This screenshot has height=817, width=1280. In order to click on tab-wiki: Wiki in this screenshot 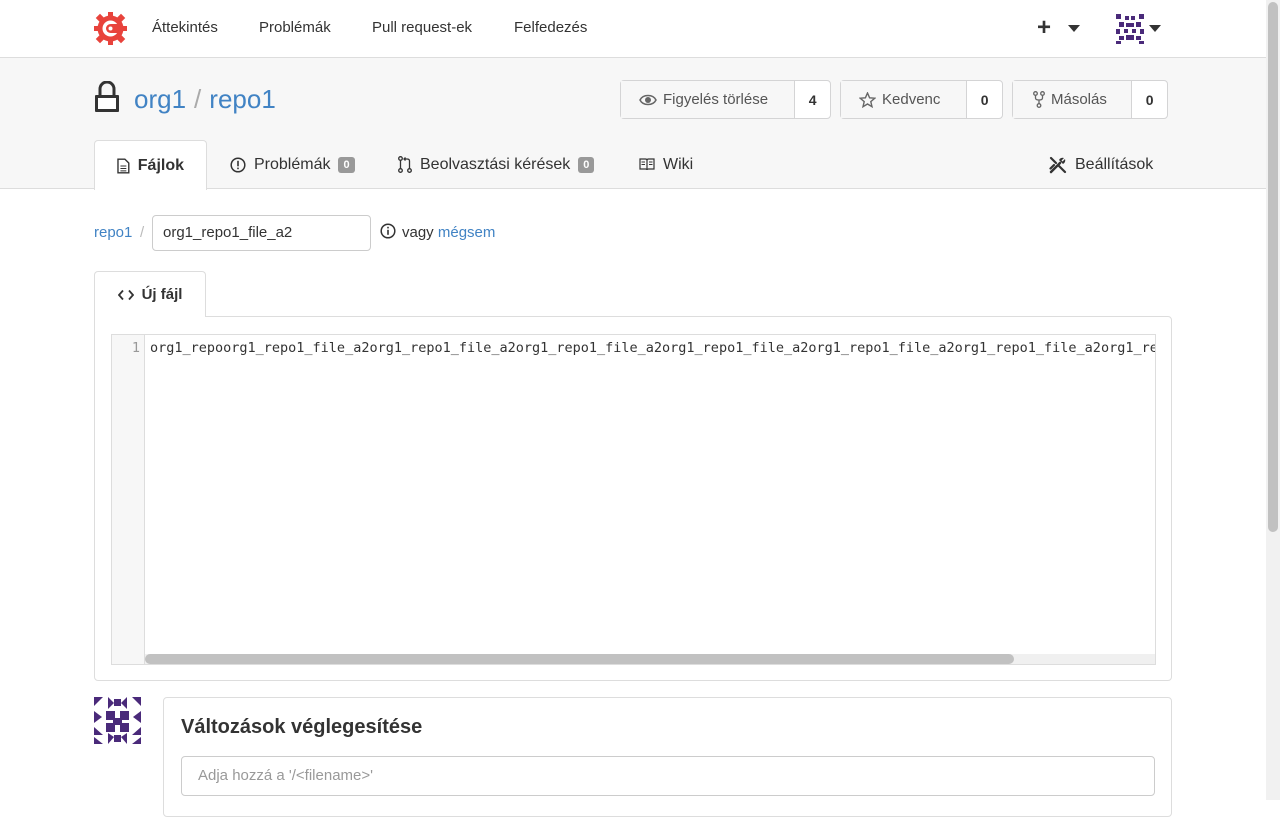, I will do `click(666, 164)`.